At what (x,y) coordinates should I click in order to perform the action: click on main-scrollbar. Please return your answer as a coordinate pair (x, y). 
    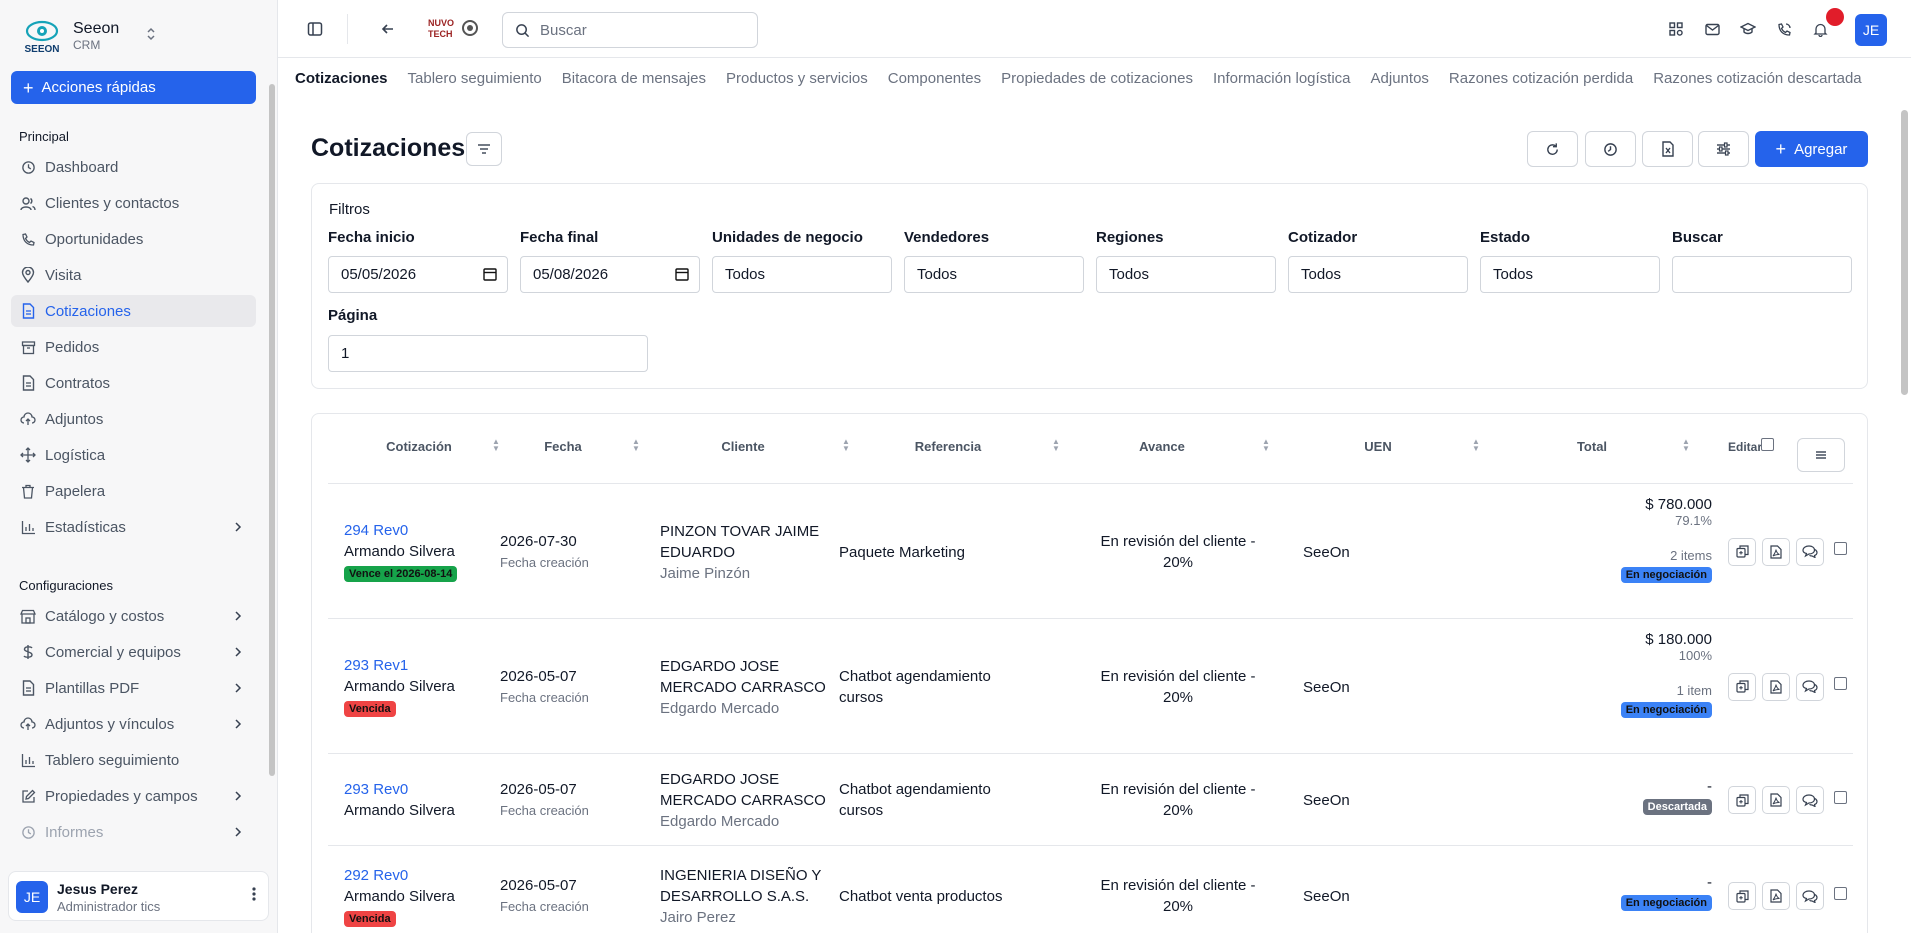
    Looking at the image, I should click on (1904, 252).